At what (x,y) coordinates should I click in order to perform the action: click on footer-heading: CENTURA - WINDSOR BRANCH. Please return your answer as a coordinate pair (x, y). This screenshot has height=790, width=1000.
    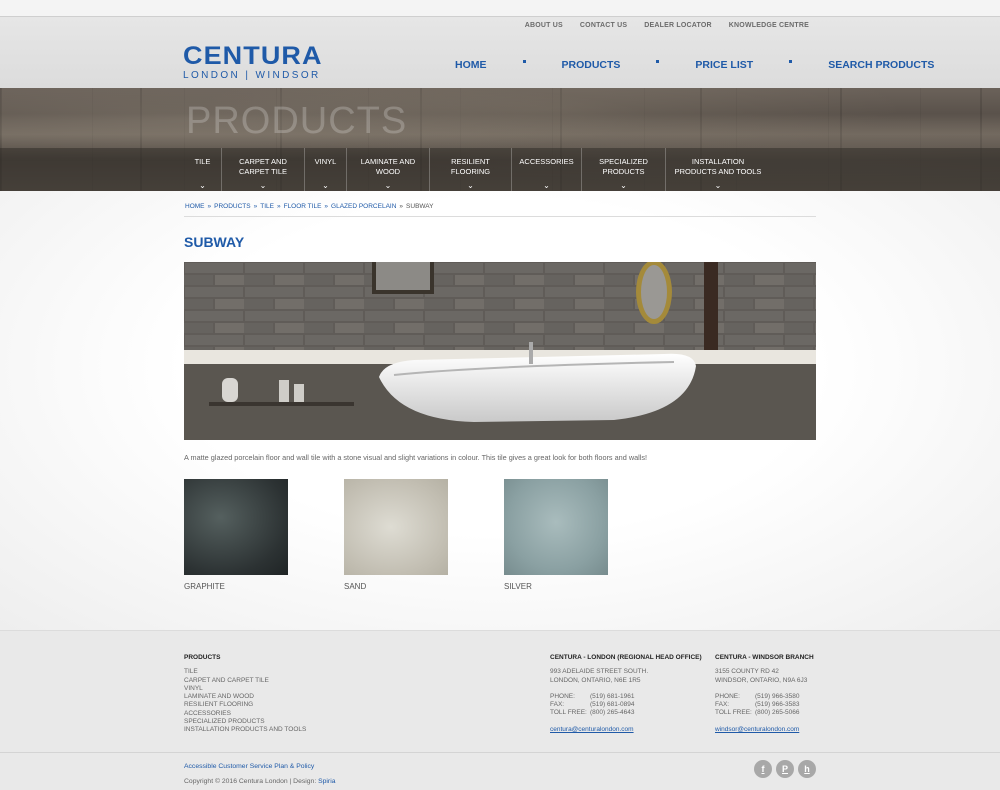
    Looking at the image, I should click on (764, 657).